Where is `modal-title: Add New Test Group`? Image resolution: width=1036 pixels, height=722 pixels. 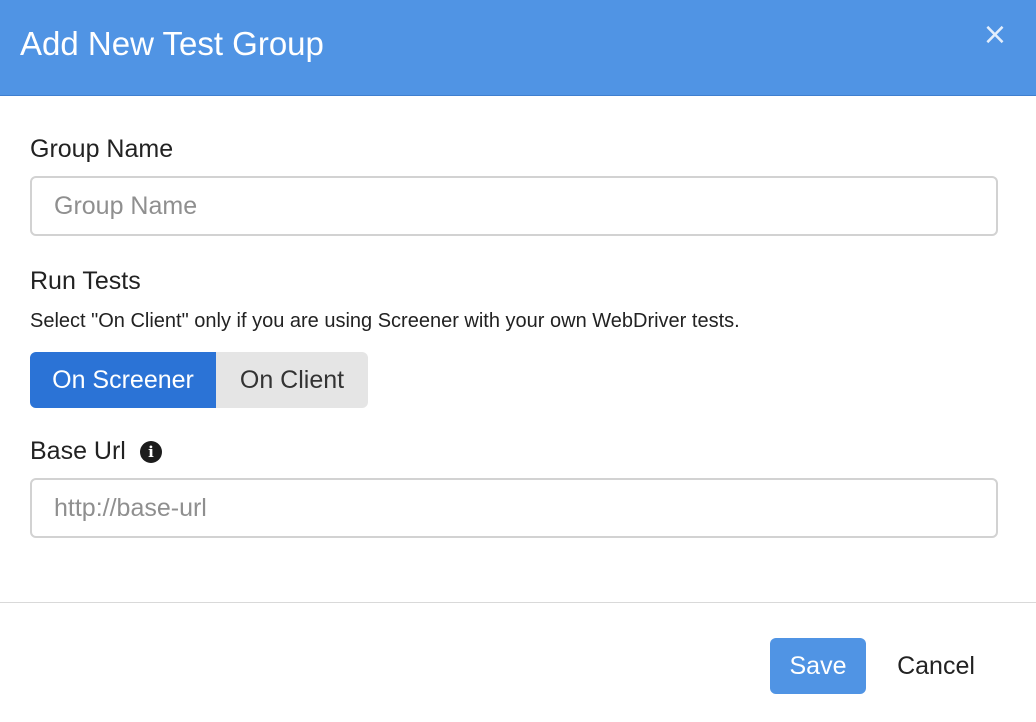 modal-title: Add New Test Group is located at coordinates (172, 43).